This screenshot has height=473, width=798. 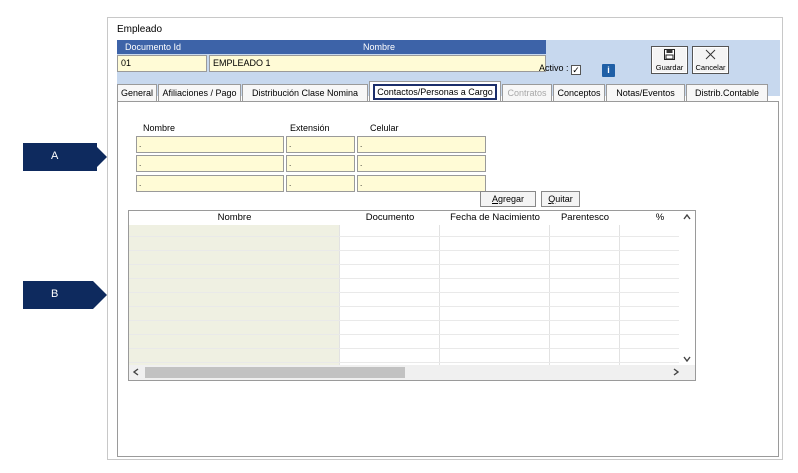 I want to click on add-contact-label: gregar, so click(x=511, y=199).